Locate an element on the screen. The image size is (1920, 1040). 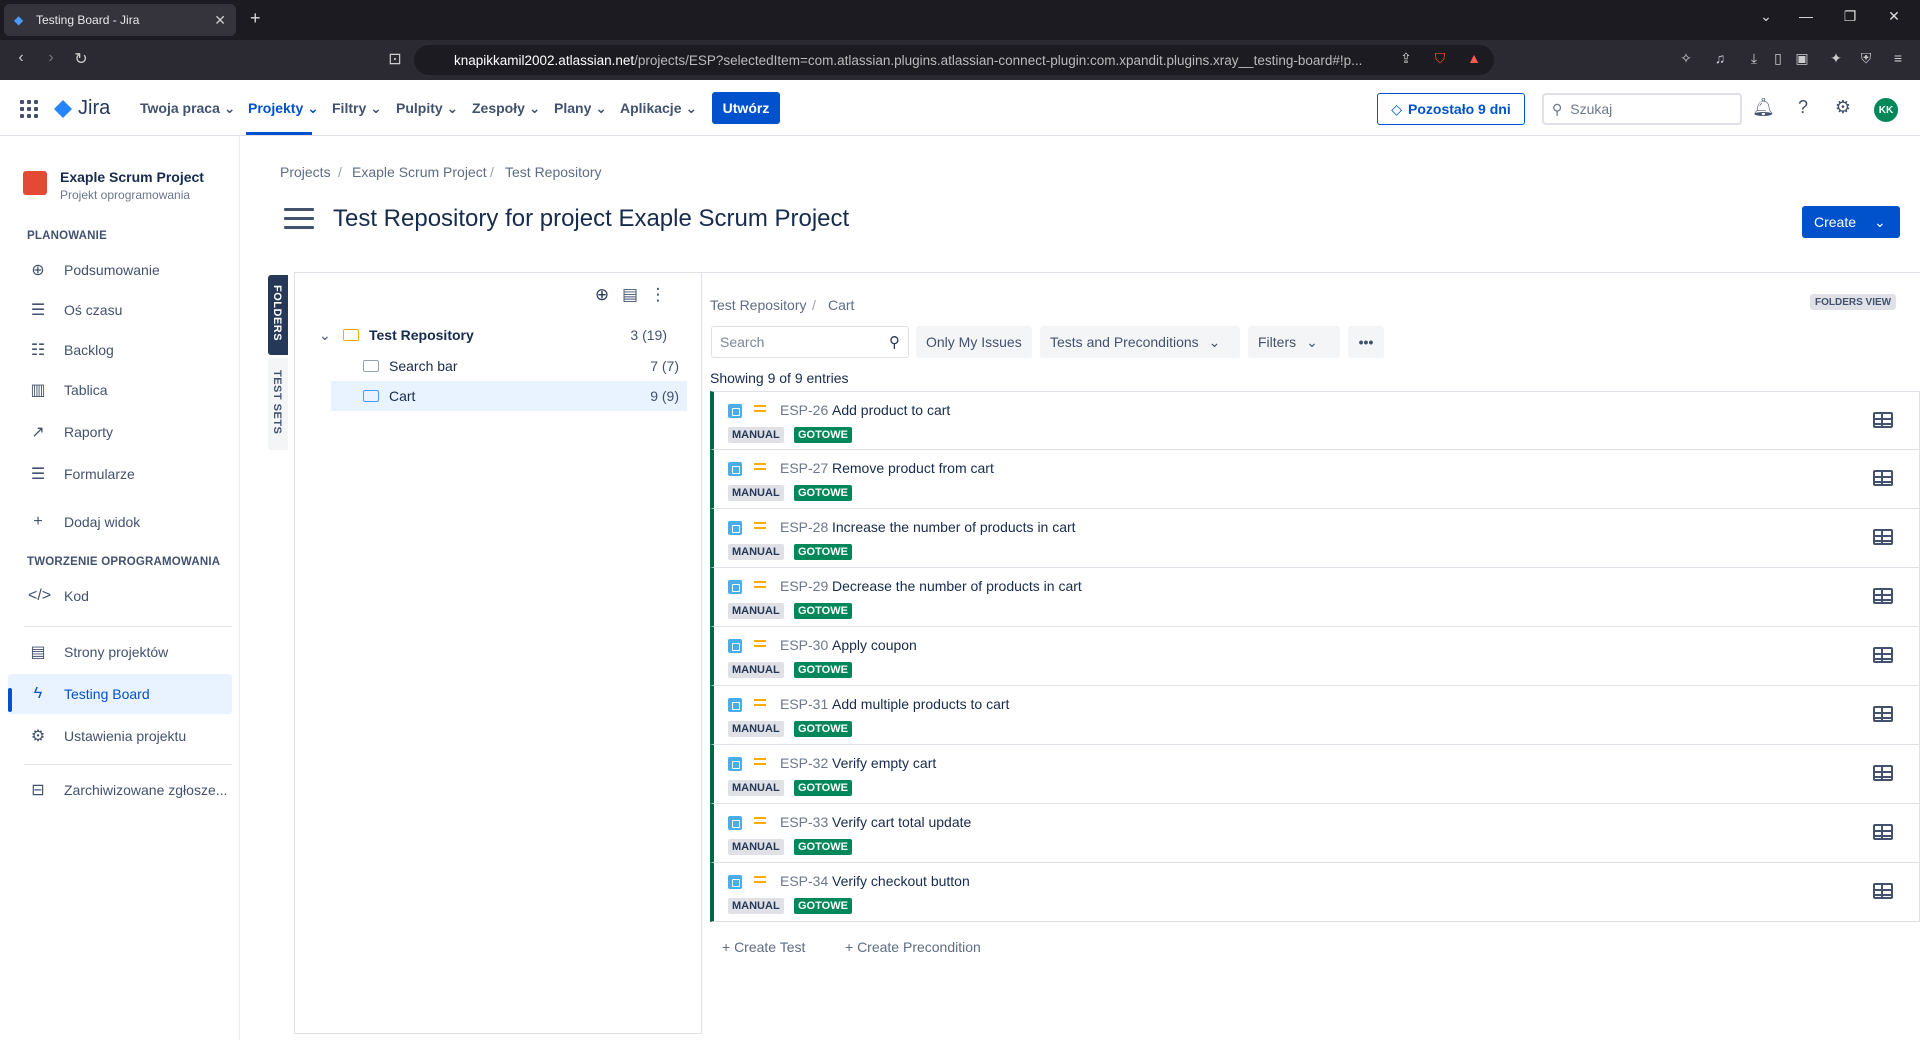
tree-node-test-repository: ⌄ Test Repository 3 (19) is located at coordinates (497, 335).